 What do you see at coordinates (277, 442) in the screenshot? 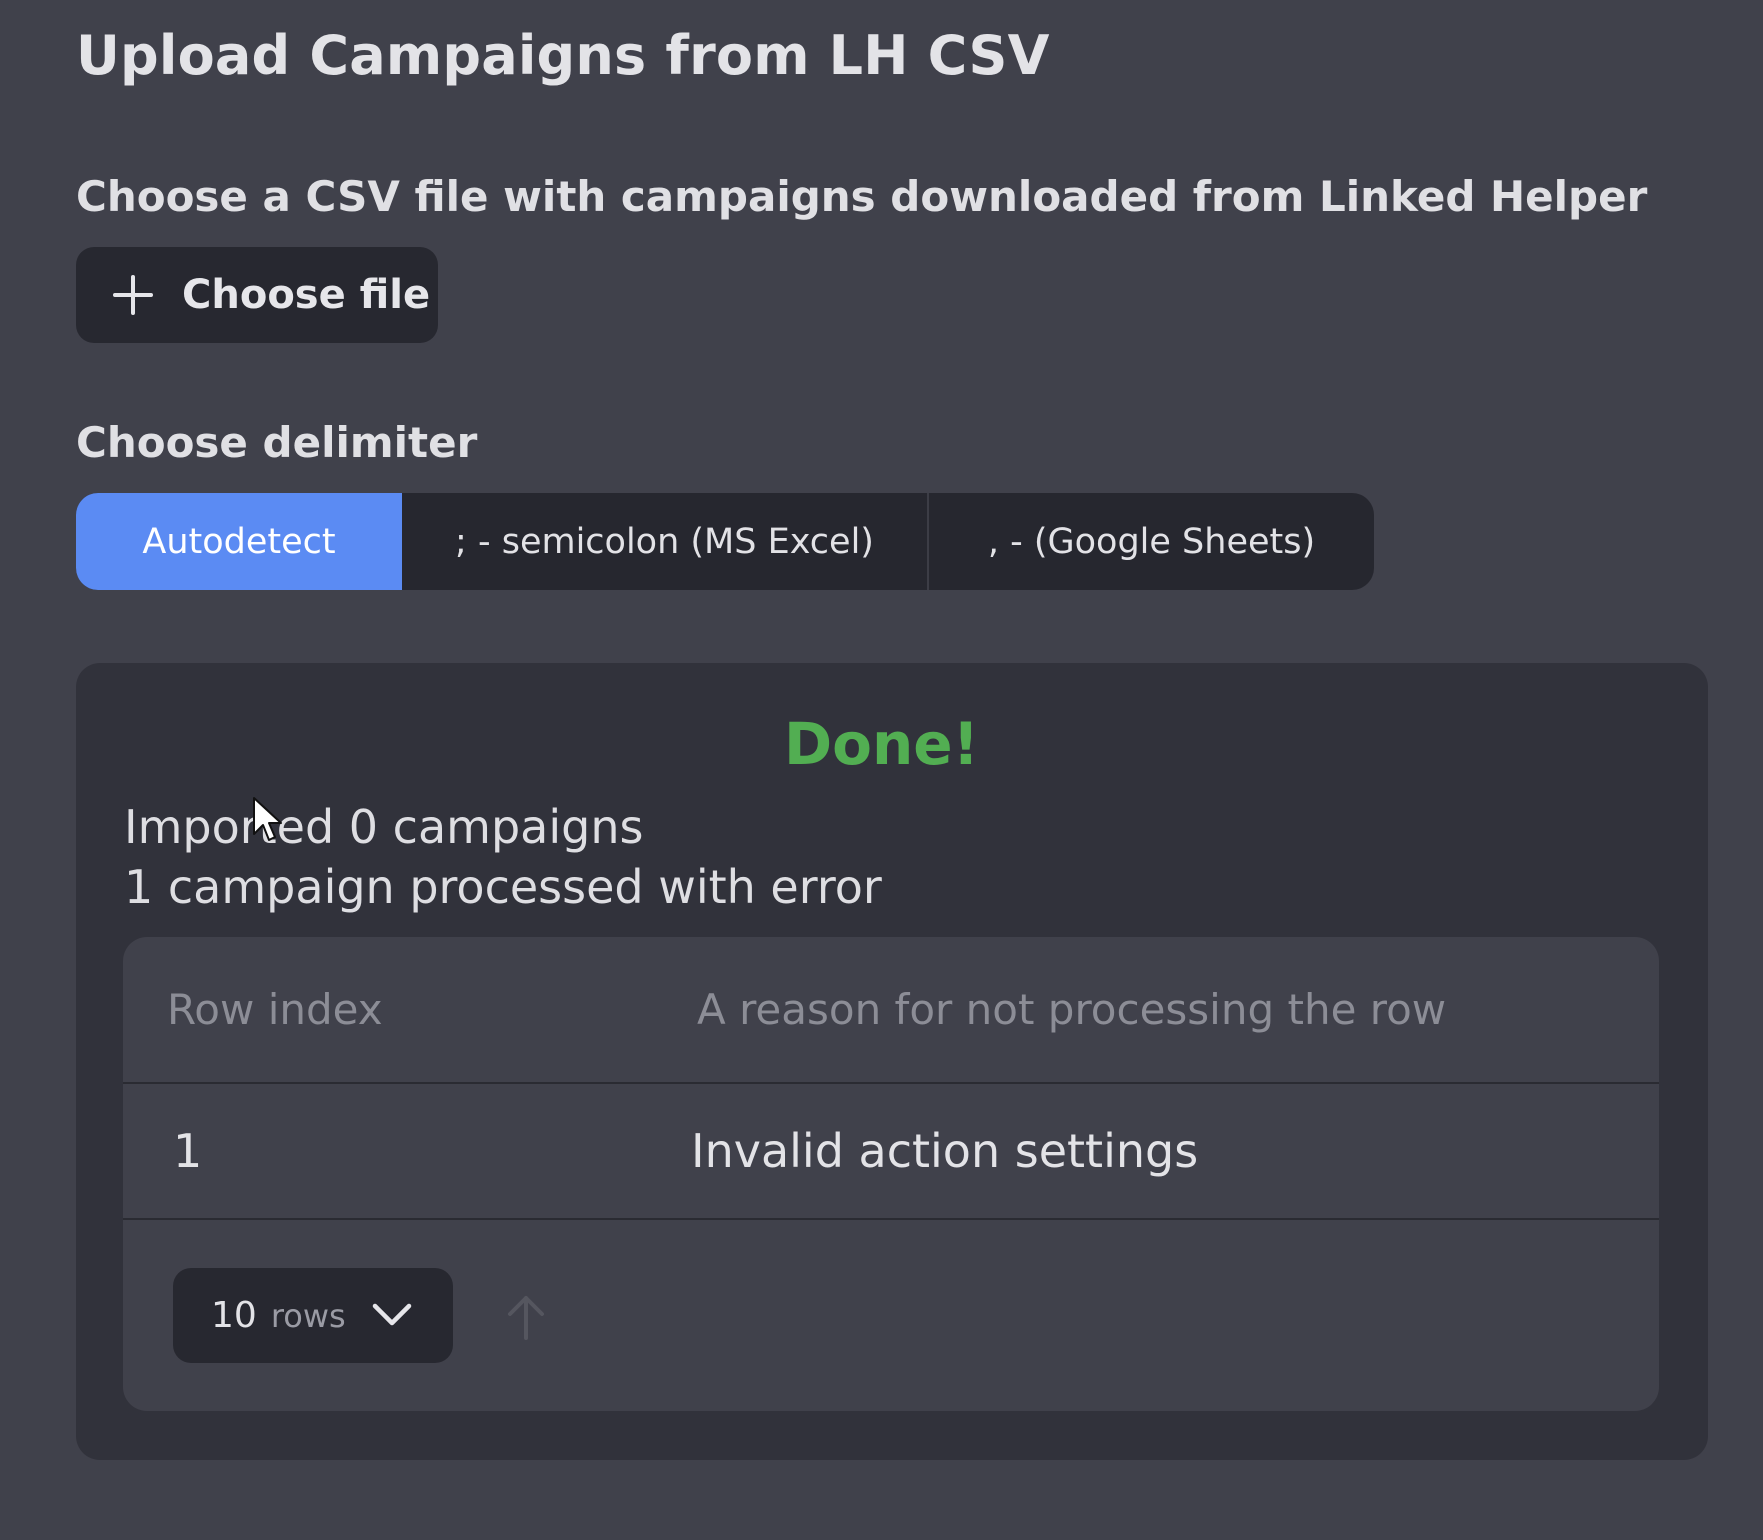
I see `delimiter-section-label: Choose delimiter` at bounding box center [277, 442].